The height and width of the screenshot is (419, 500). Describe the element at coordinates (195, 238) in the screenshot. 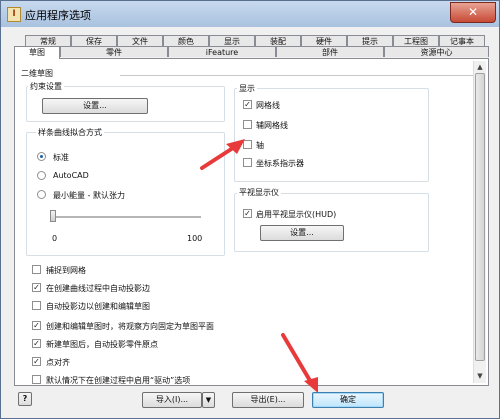

I see `slider-max-label: 100` at that location.